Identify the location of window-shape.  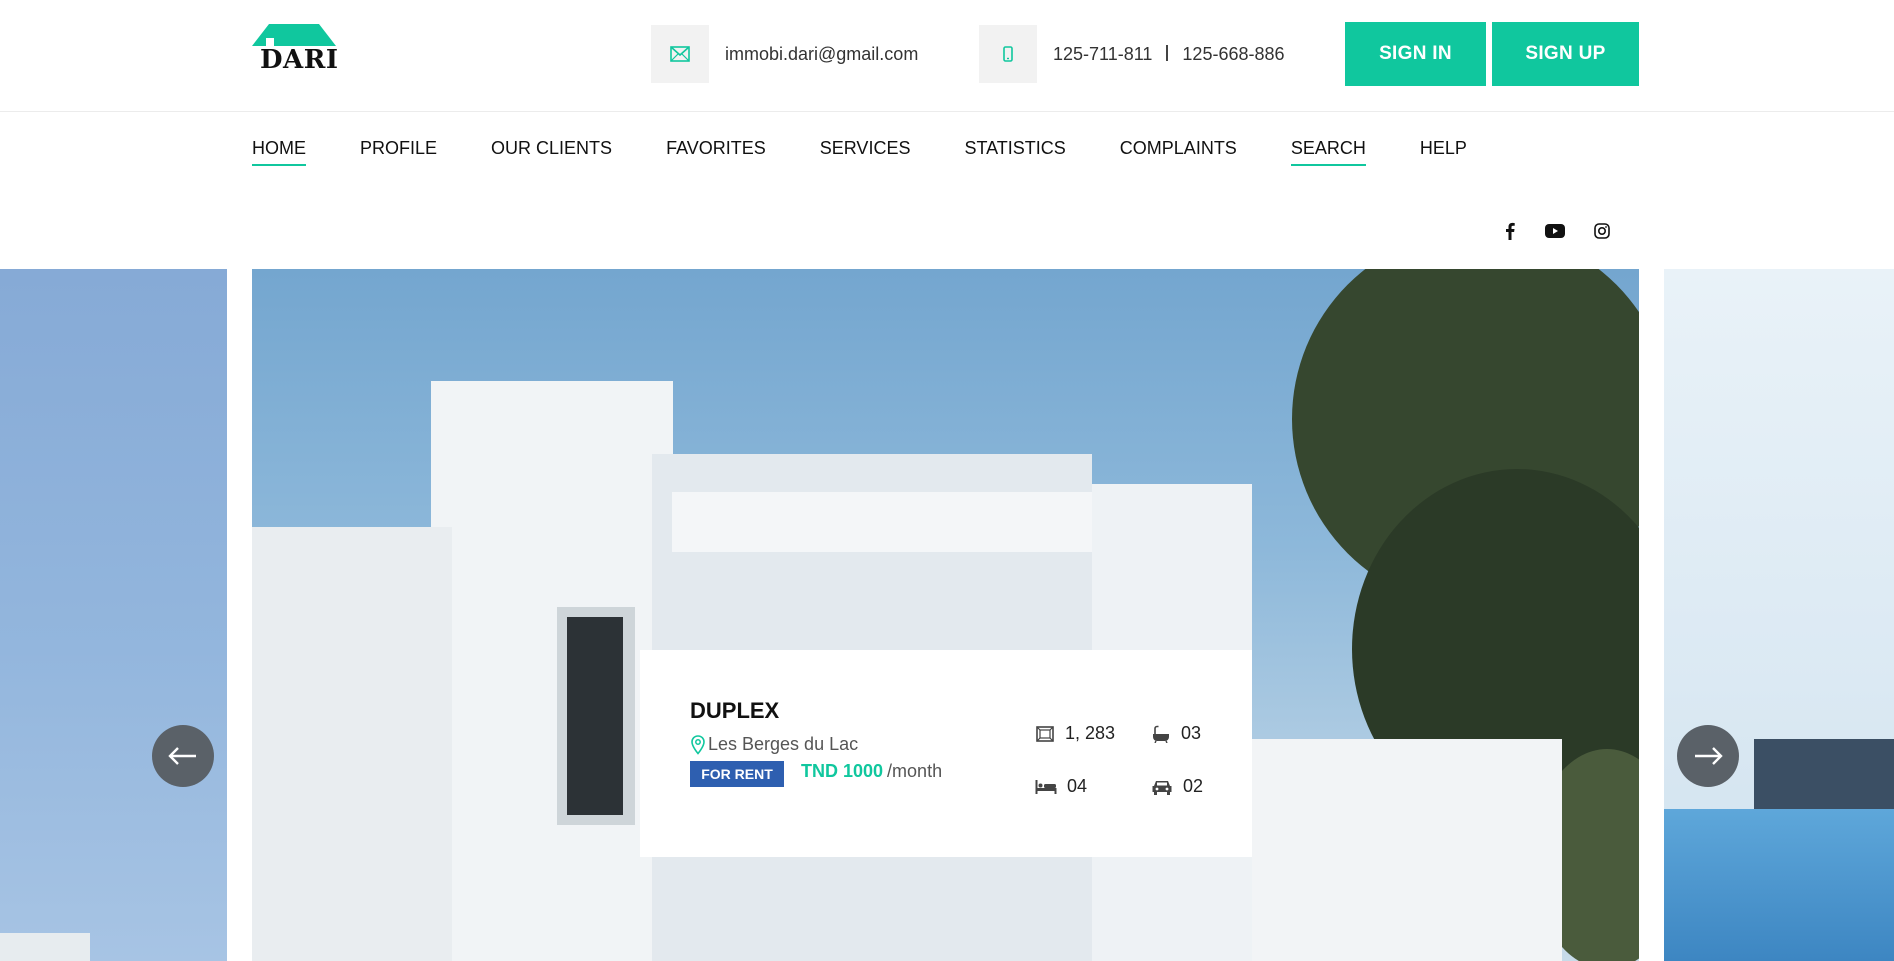
(595, 716).